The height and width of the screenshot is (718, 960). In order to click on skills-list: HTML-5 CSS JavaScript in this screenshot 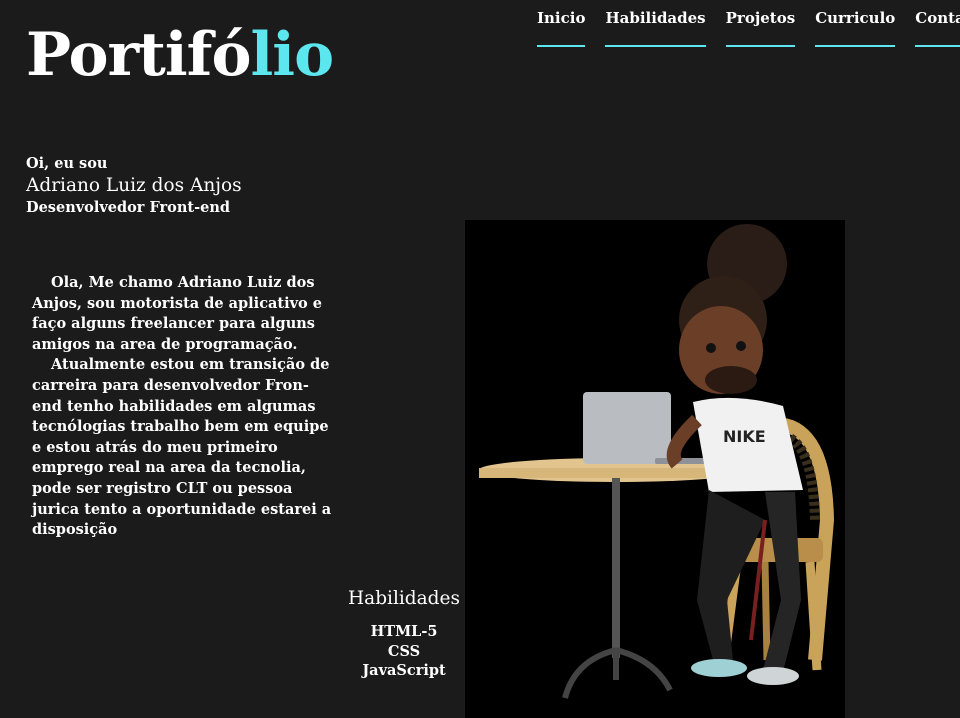, I will do `click(404, 651)`.